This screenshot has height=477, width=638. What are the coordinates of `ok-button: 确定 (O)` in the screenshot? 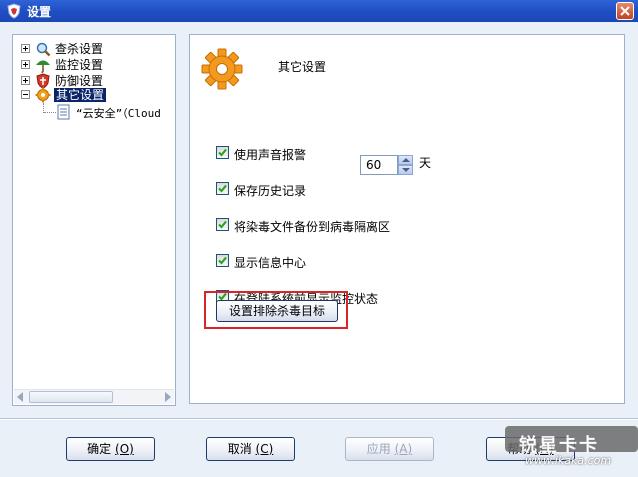 It's located at (110, 449).